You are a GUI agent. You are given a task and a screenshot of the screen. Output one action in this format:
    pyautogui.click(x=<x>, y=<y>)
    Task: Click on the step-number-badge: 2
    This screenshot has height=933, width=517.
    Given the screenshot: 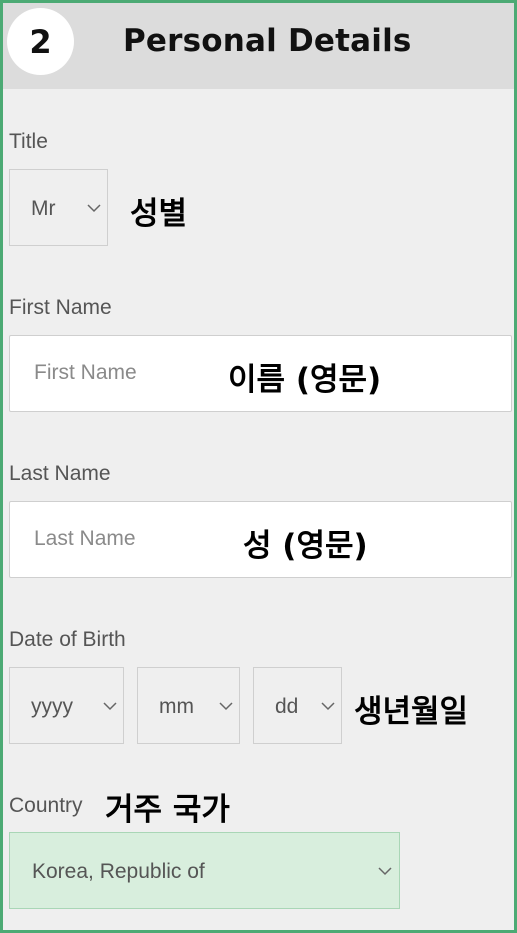 What is the action you would take?
    pyautogui.click(x=40, y=41)
    